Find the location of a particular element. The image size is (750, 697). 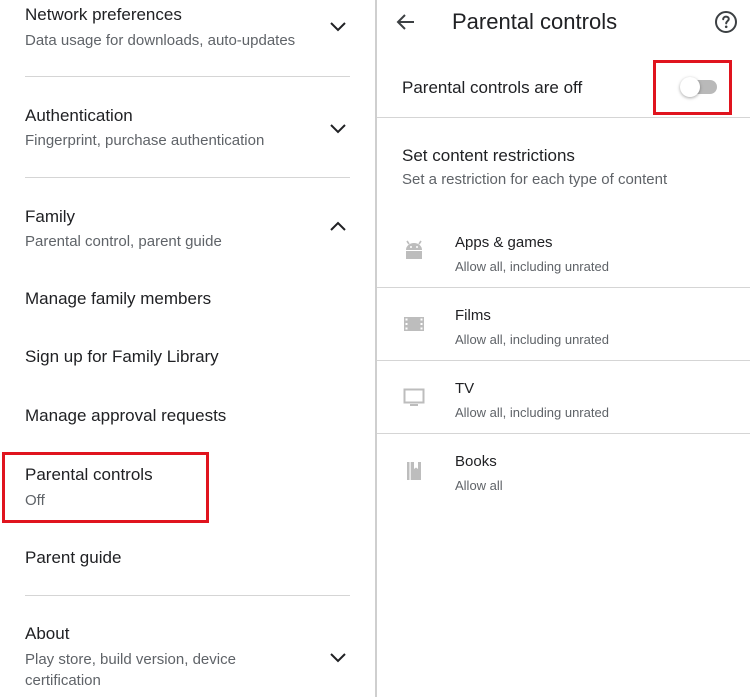

manage-approval-requests-item: Manage approval requests is located at coordinates (125, 416).